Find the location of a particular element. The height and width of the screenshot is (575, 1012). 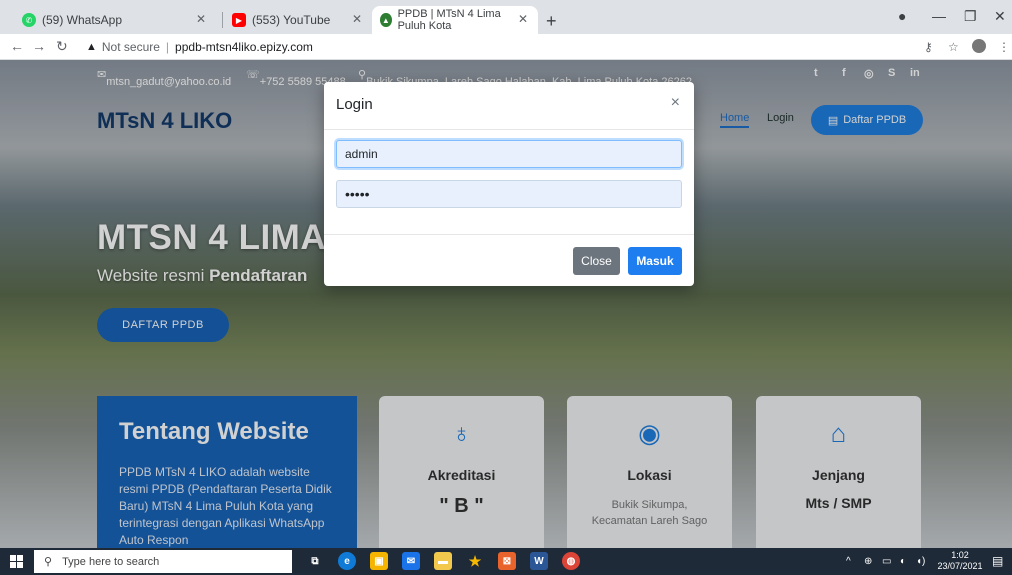

window-close-icon: ✕ is located at coordinates (1000, 16).